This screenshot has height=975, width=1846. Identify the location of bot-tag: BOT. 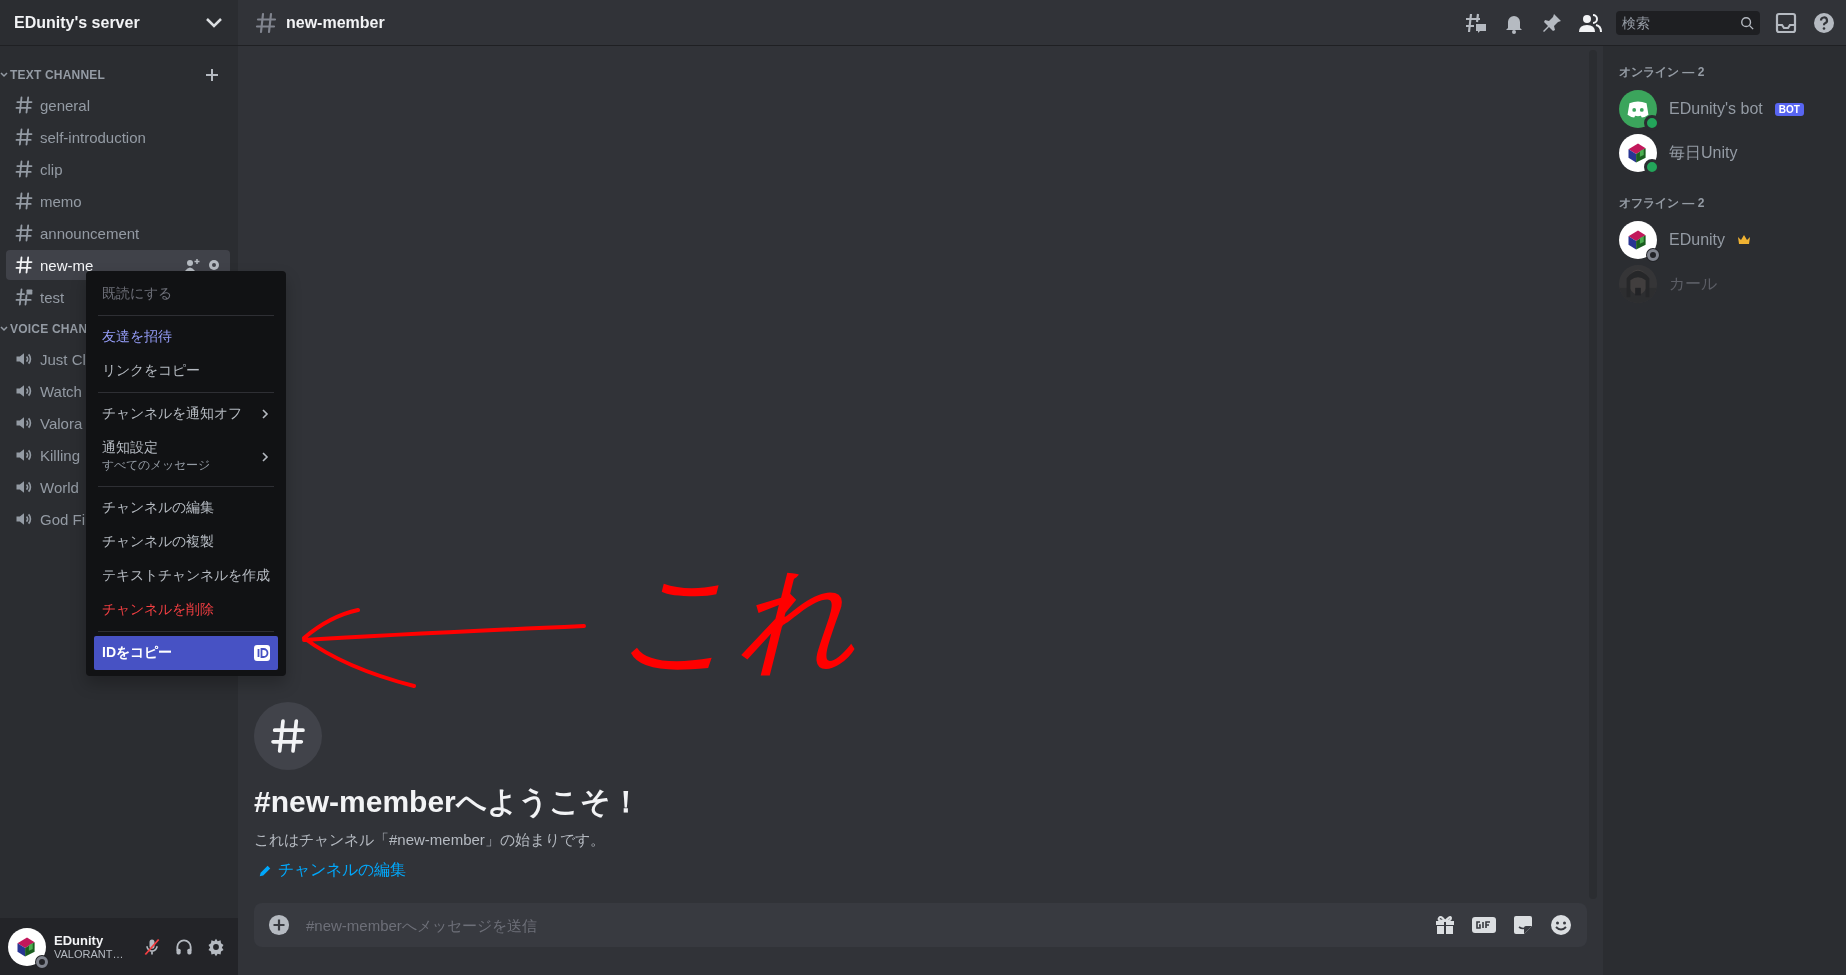
(1789, 109).